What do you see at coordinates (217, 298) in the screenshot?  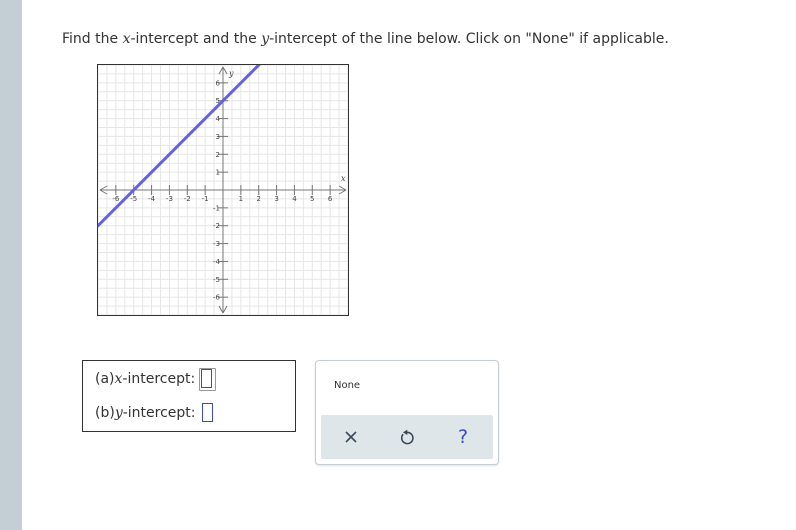 I see `y-tick-label: -6` at bounding box center [217, 298].